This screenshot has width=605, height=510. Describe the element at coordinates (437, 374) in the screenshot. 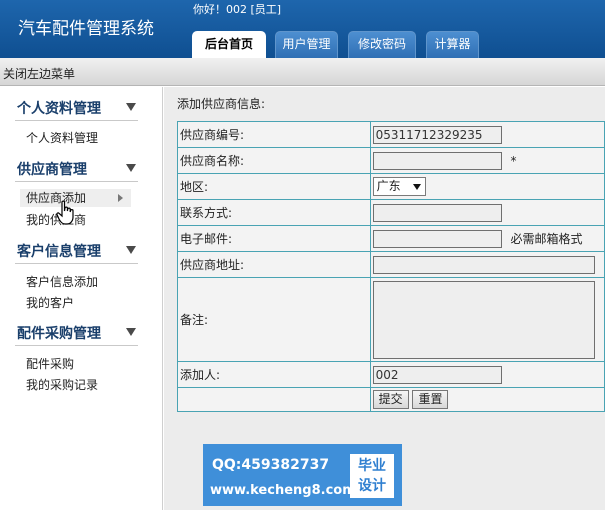

I see `added-by-input: 002` at that location.